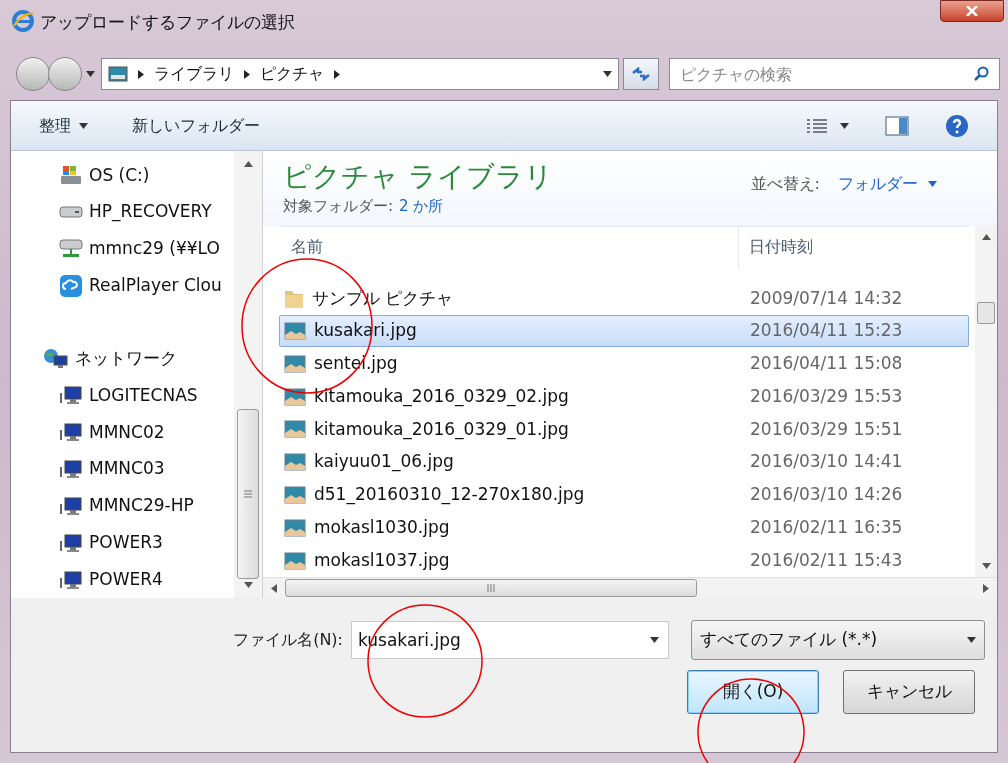  Describe the element at coordinates (838, 640) in the screenshot. I see `file-type-dropdown: すべてのファイル (*.*)` at that location.